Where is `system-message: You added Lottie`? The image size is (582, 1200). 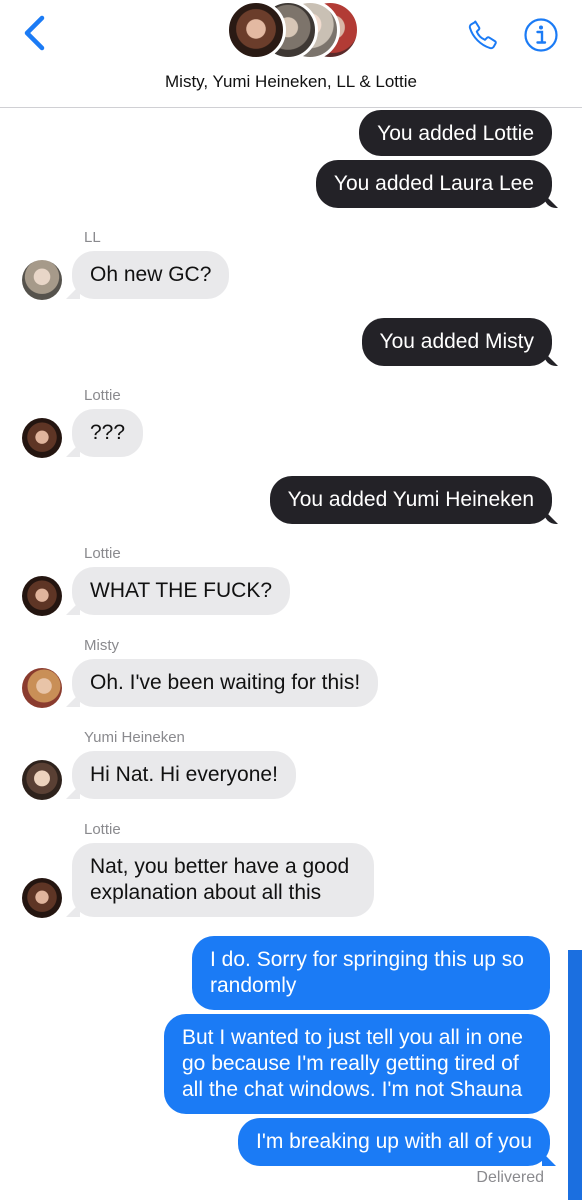 system-message: You added Lottie is located at coordinates (455, 133).